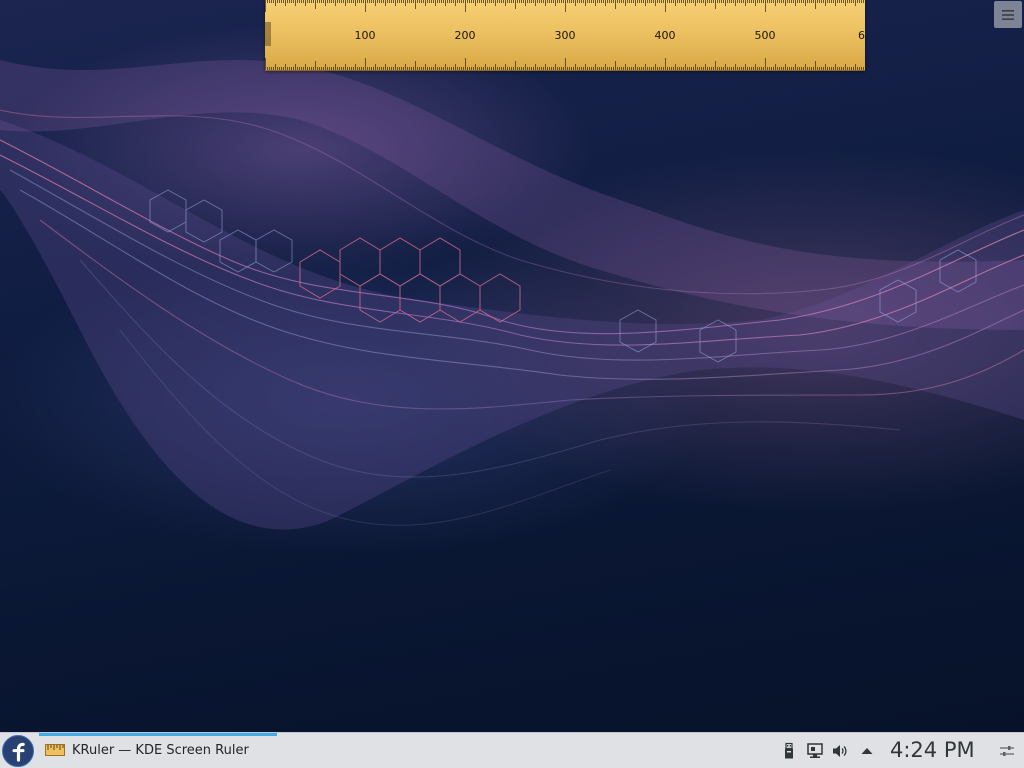  I want to click on expand-tray-icon, so click(867, 751).